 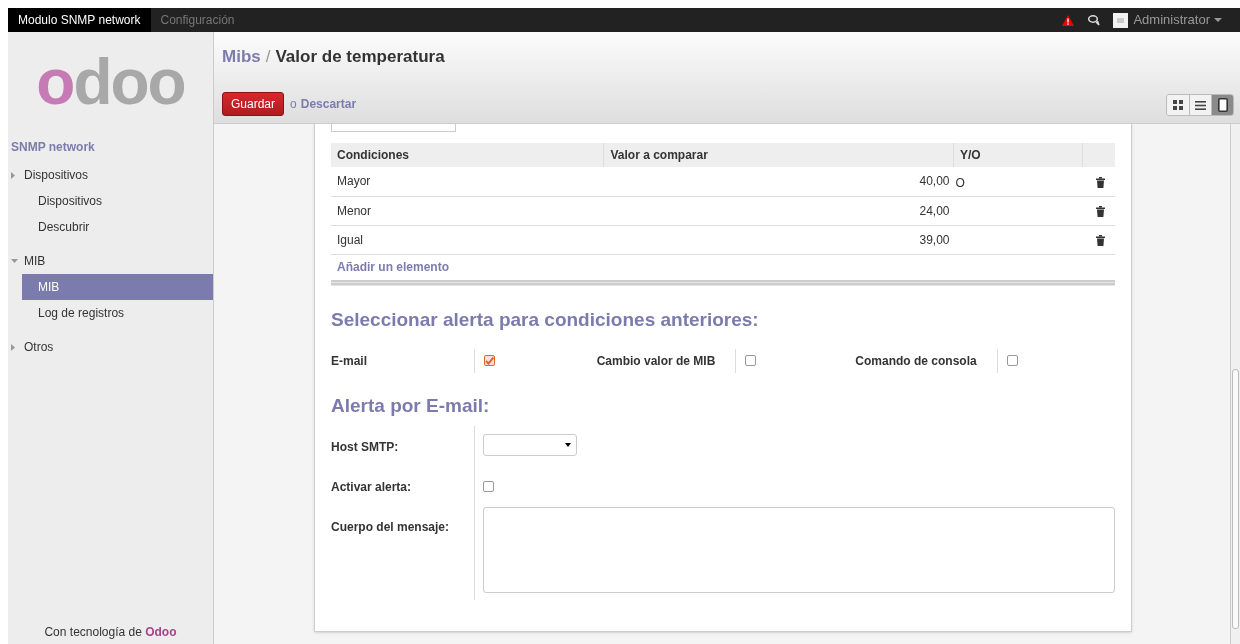 What do you see at coordinates (110, 632) in the screenshot?
I see `footer-text: Con tecnología de Odoo` at bounding box center [110, 632].